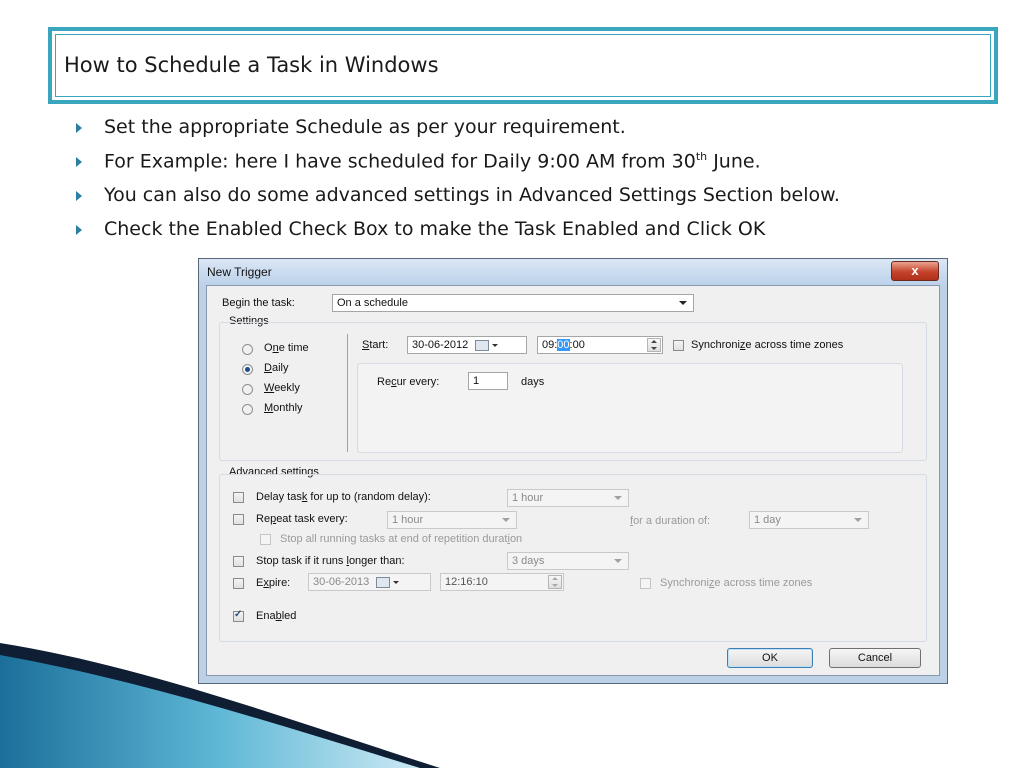 The width and height of the screenshot is (1024, 768). Describe the element at coordinates (239, 272) in the screenshot. I see `dialog-title: New Trigger` at that location.